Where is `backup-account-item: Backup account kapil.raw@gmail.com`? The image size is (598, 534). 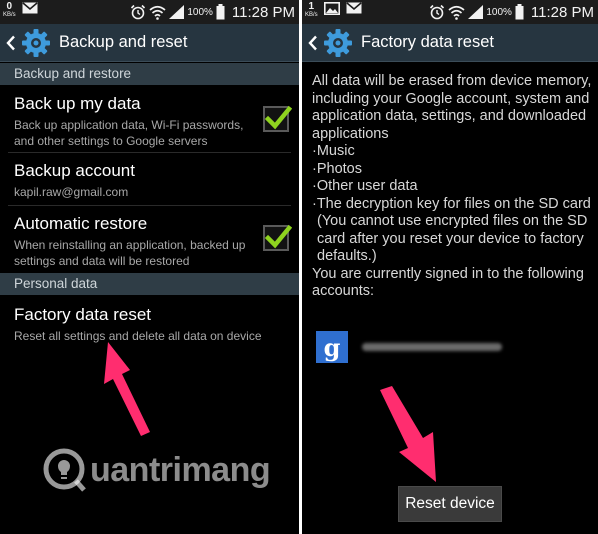 backup-account-item: Backup account kapil.raw@gmail.com is located at coordinates (149, 180).